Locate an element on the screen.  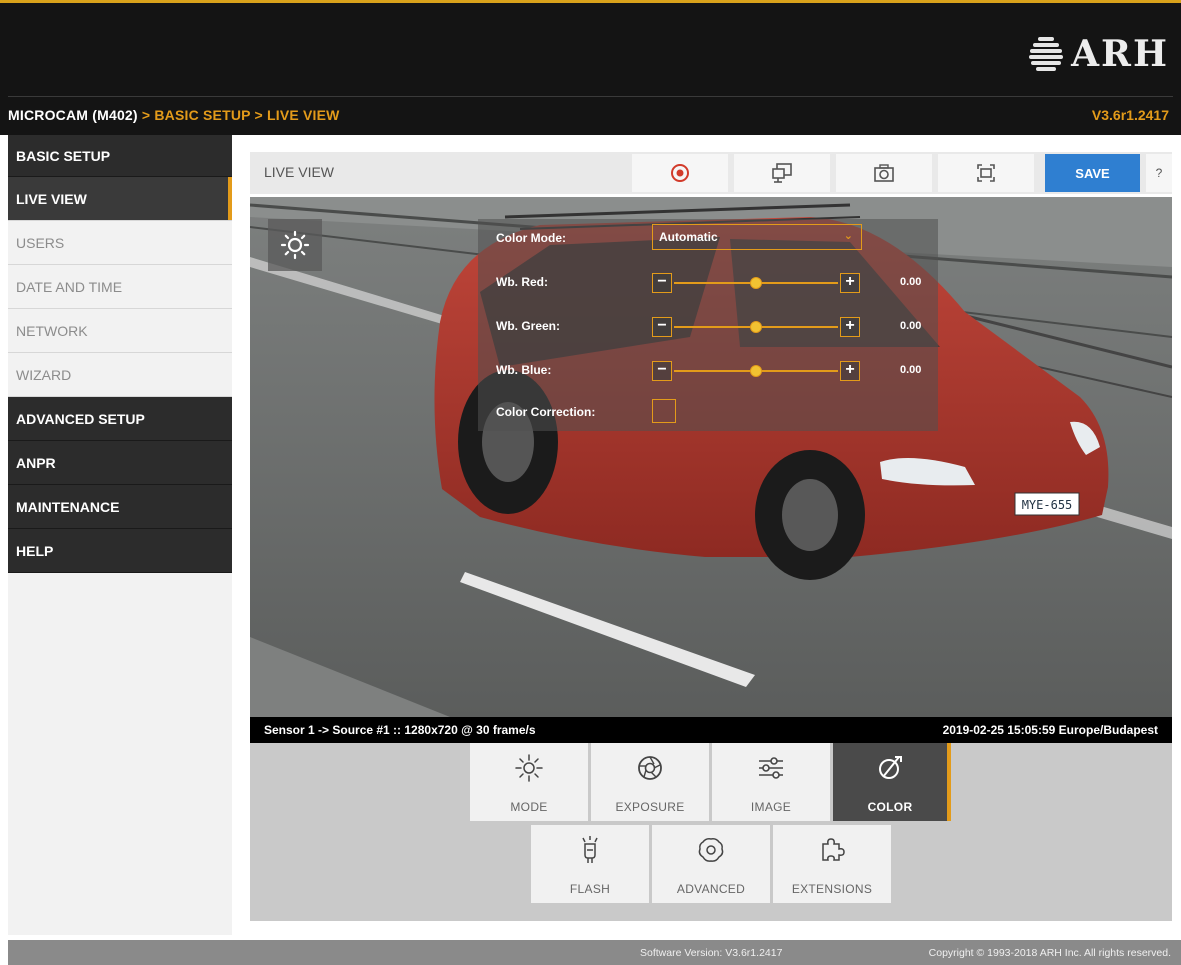
wb-red-decrease-button: − is located at coordinates (662, 283).